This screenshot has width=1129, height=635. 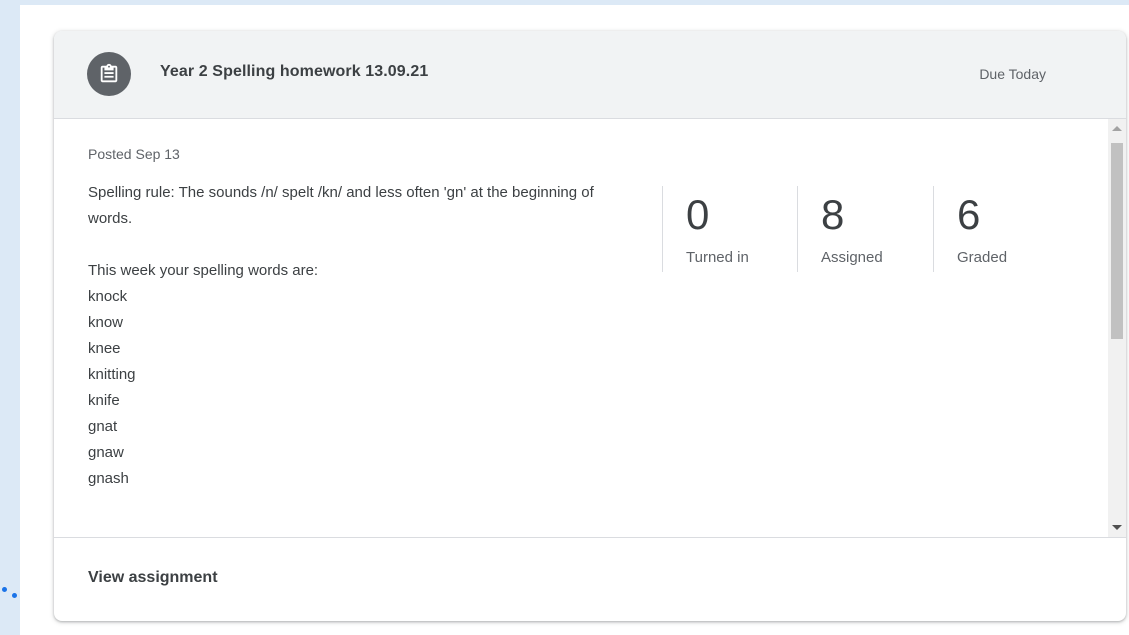 I want to click on spelling-word: know, so click(x=106, y=322).